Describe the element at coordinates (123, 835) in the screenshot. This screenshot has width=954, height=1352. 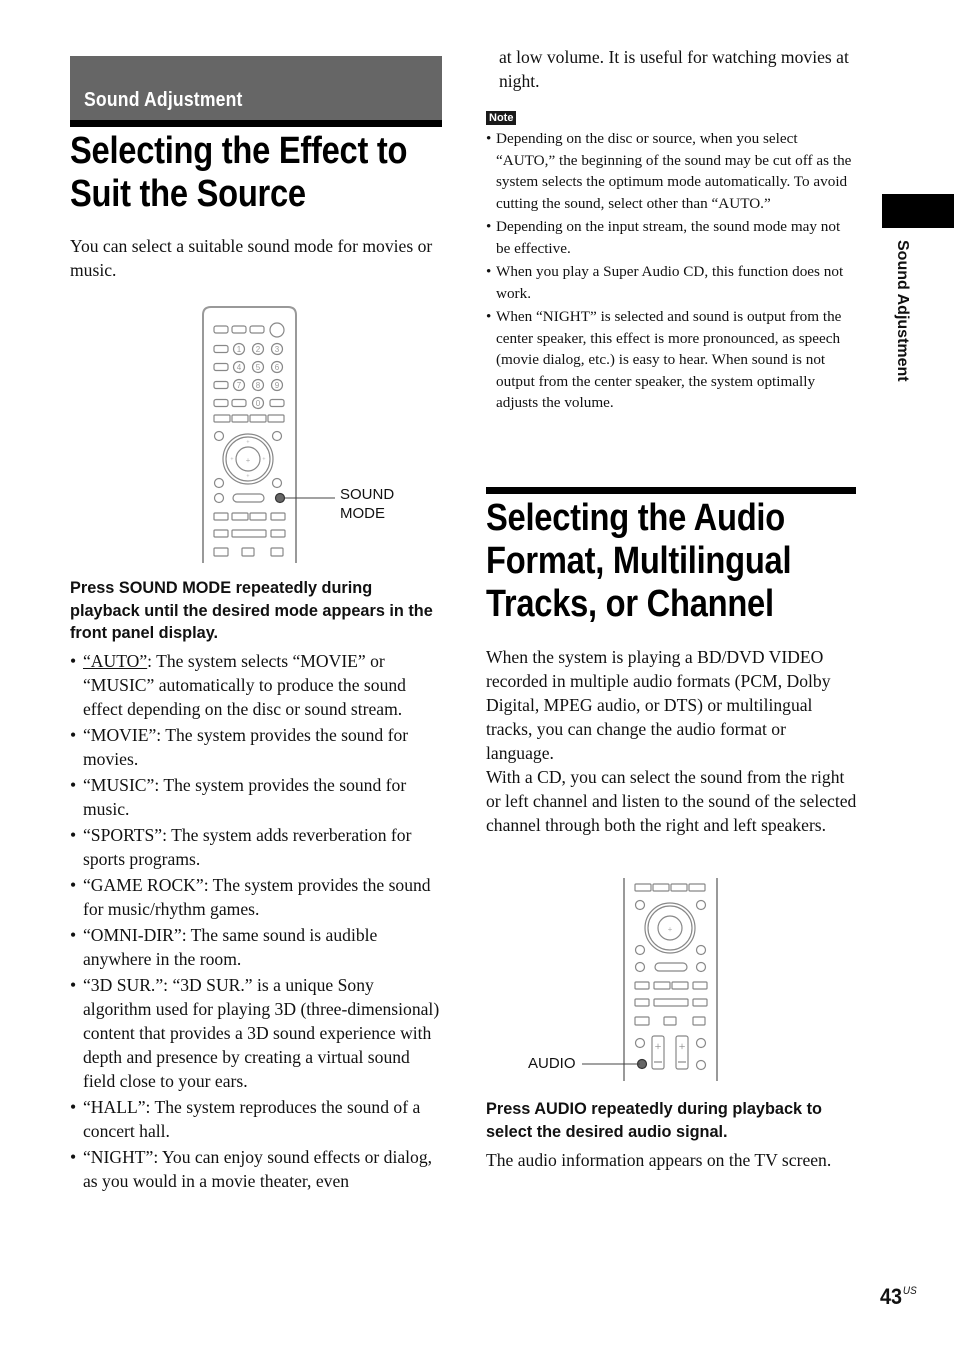
I see `sound-mode-name: “SPORTS”` at that location.